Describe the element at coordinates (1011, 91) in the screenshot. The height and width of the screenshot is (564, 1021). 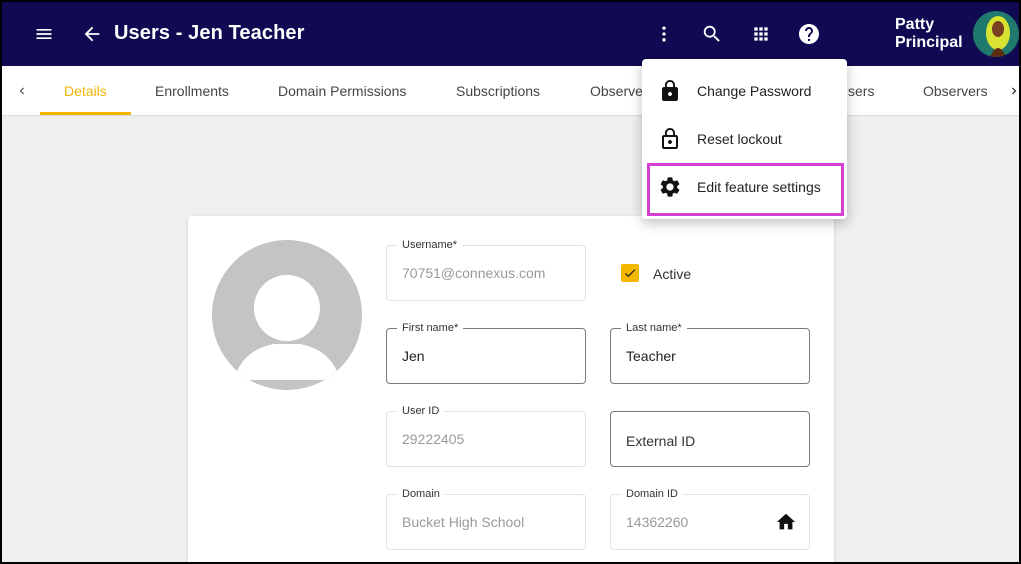
I see `chevron-right-icon` at that location.